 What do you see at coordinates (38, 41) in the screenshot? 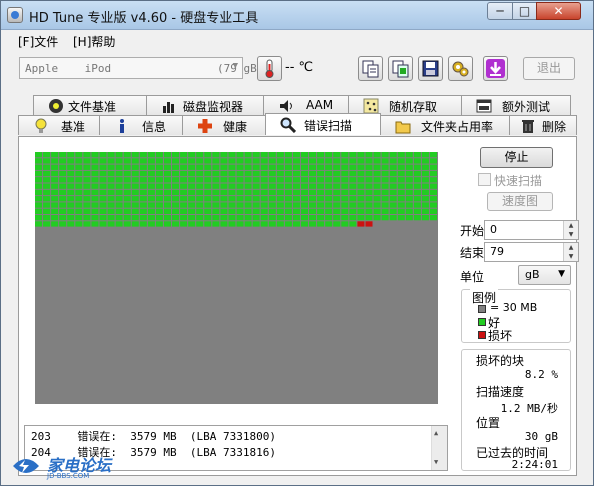
I see `menu-file: [F]文件` at bounding box center [38, 41].